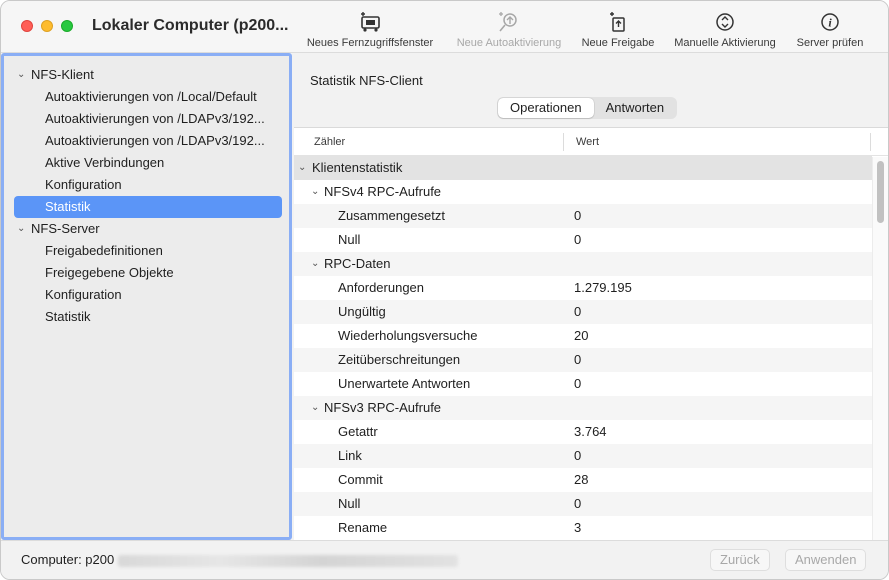  I want to click on row-name: Link, so click(350, 455).